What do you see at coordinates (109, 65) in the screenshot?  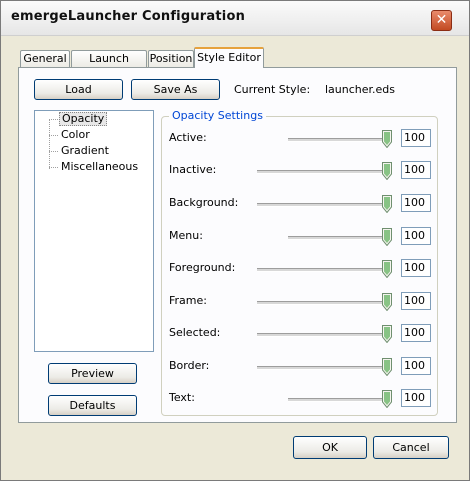 I see `tab-launch-items: Launch Items` at bounding box center [109, 65].